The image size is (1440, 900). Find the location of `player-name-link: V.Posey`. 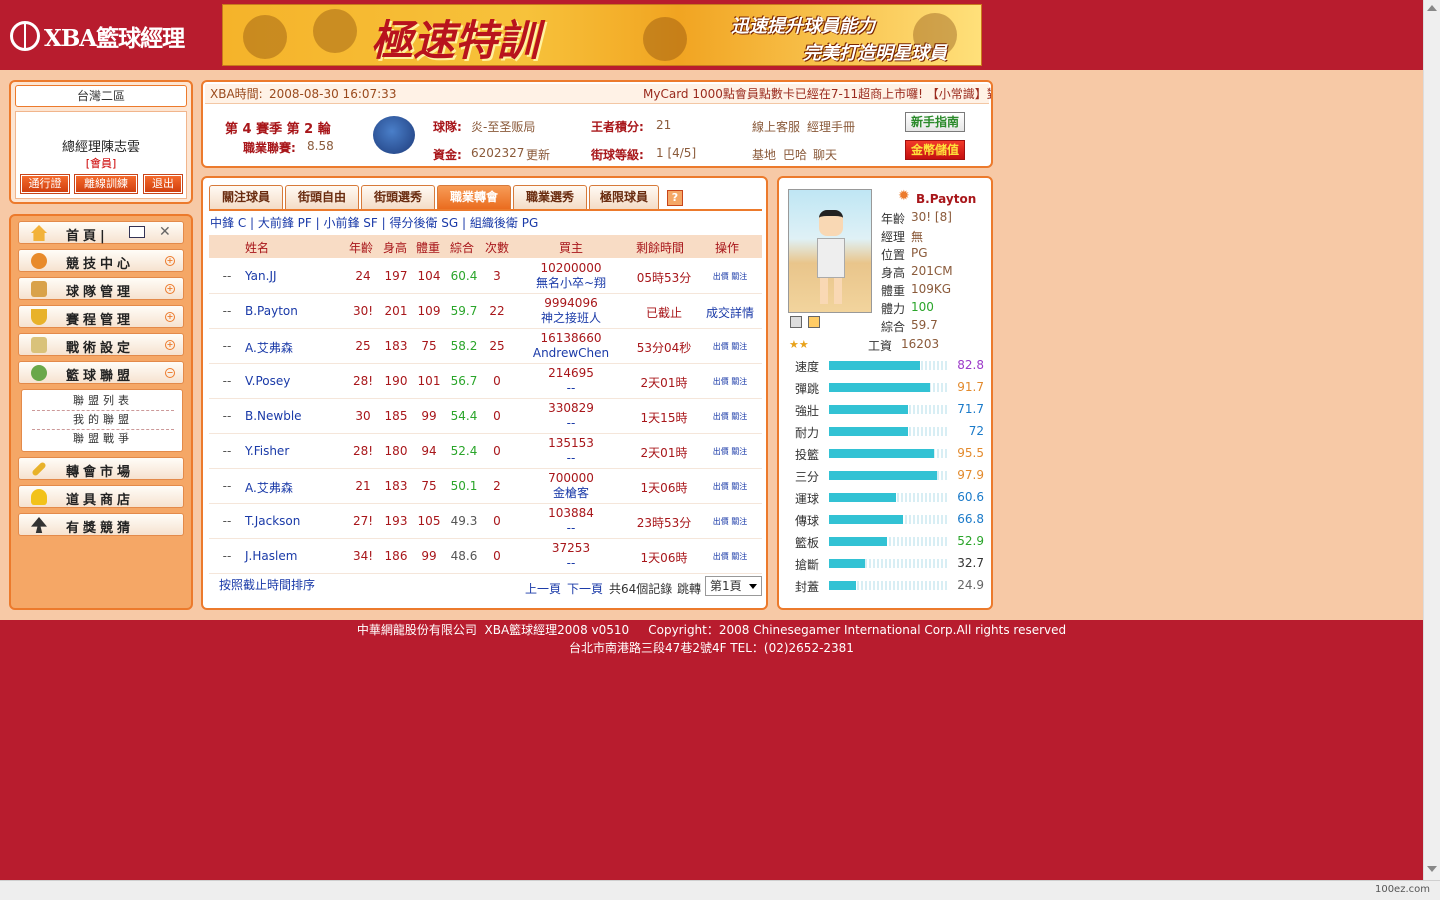

player-name-link: V.Posey is located at coordinates (295, 381).